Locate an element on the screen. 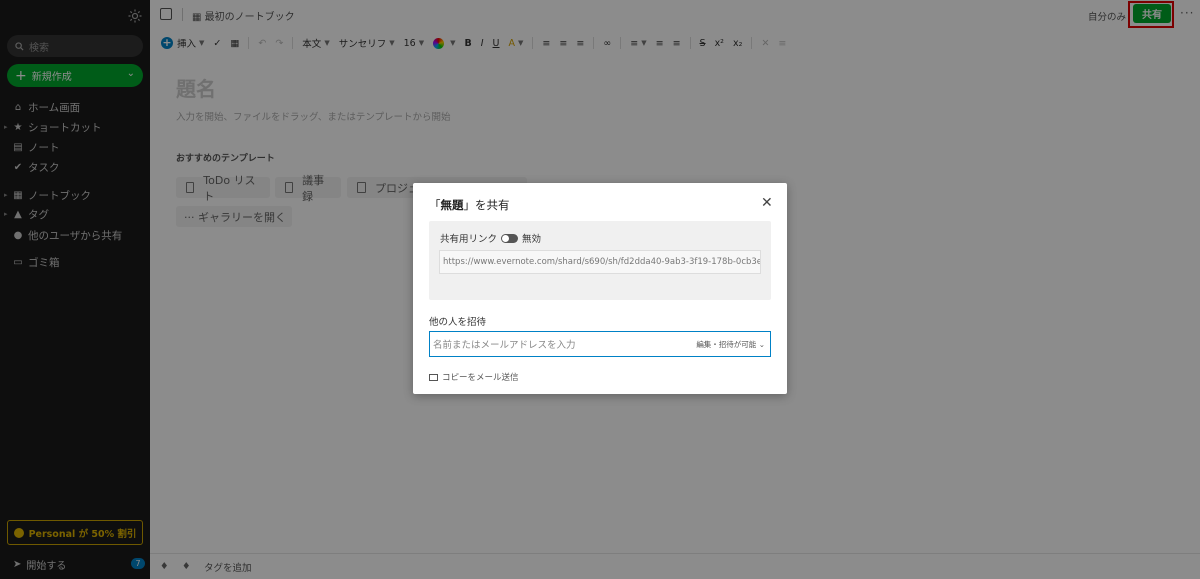 This screenshot has height=579, width=1200. title-suffix: 」を共有 is located at coordinates (486, 205).